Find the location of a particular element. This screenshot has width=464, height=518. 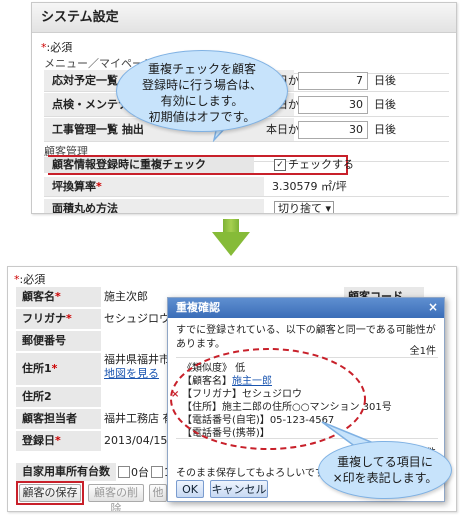

field-label: 住所1* is located at coordinates (58, 369).